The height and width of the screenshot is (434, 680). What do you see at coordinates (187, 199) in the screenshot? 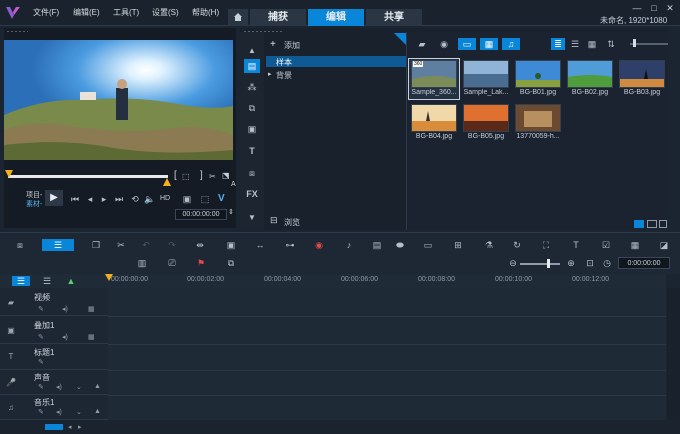
I see `enlarge-icon: ▣` at bounding box center [187, 199].